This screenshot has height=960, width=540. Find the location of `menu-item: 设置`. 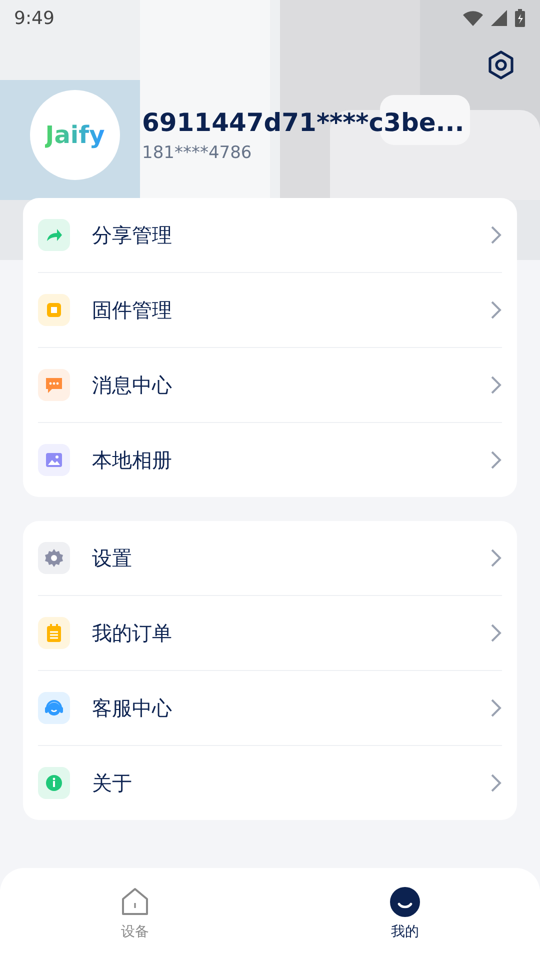

menu-item: 设置 is located at coordinates (270, 558).